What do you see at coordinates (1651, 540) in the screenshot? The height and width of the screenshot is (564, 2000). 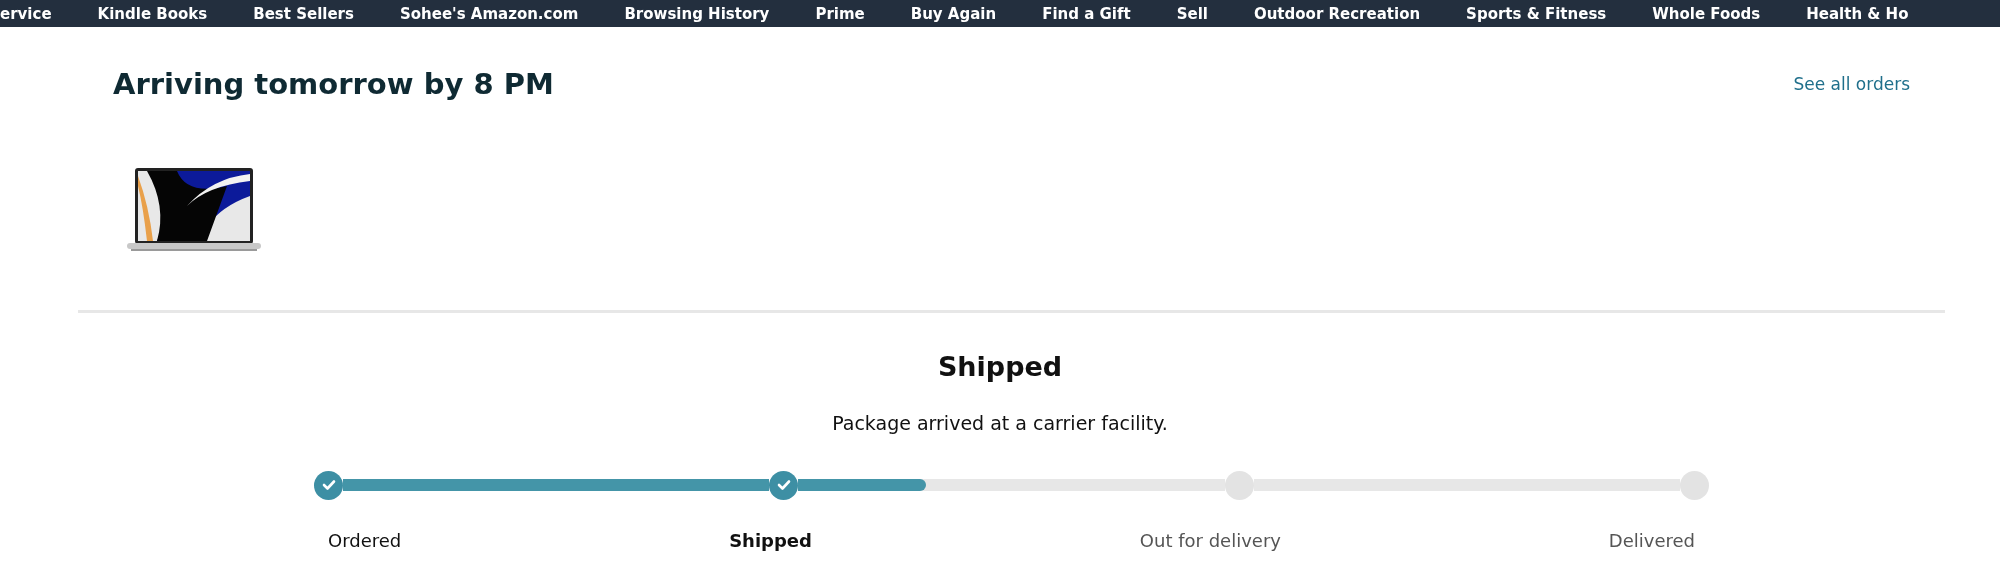 I see `step-label: Delivered` at bounding box center [1651, 540].